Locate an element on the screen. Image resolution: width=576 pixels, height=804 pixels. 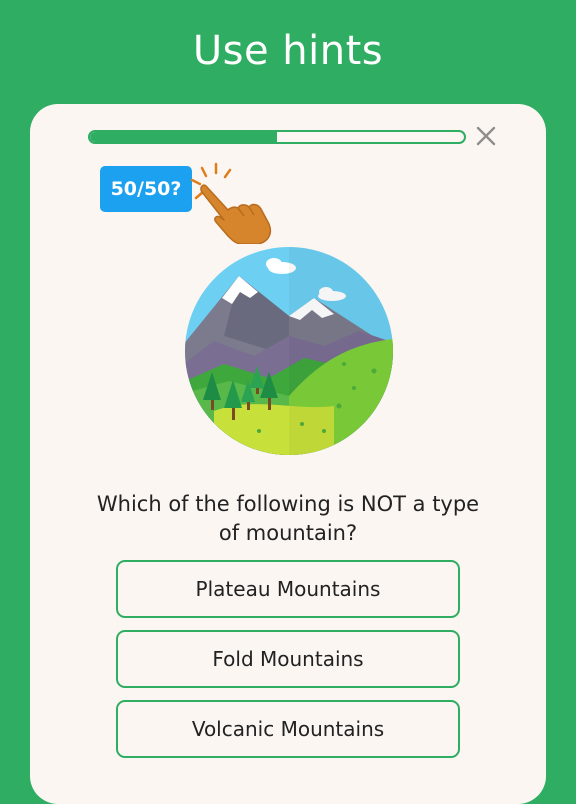
mountain-landscape-image is located at coordinates (289, 351).